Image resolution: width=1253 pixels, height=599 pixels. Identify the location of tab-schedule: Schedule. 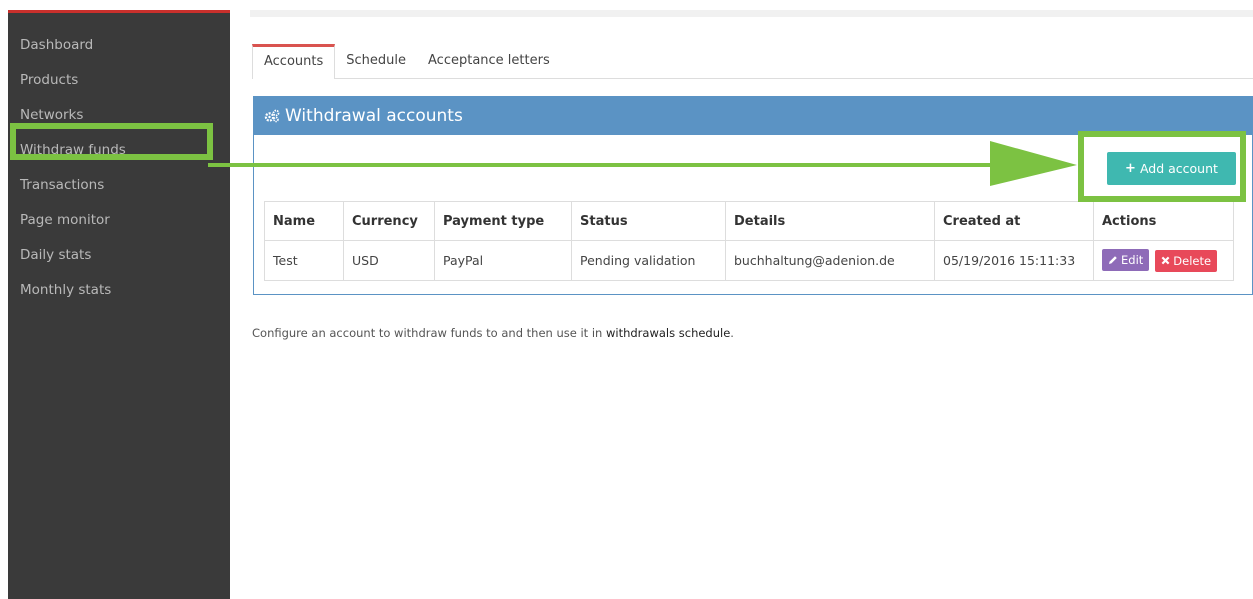
(376, 61).